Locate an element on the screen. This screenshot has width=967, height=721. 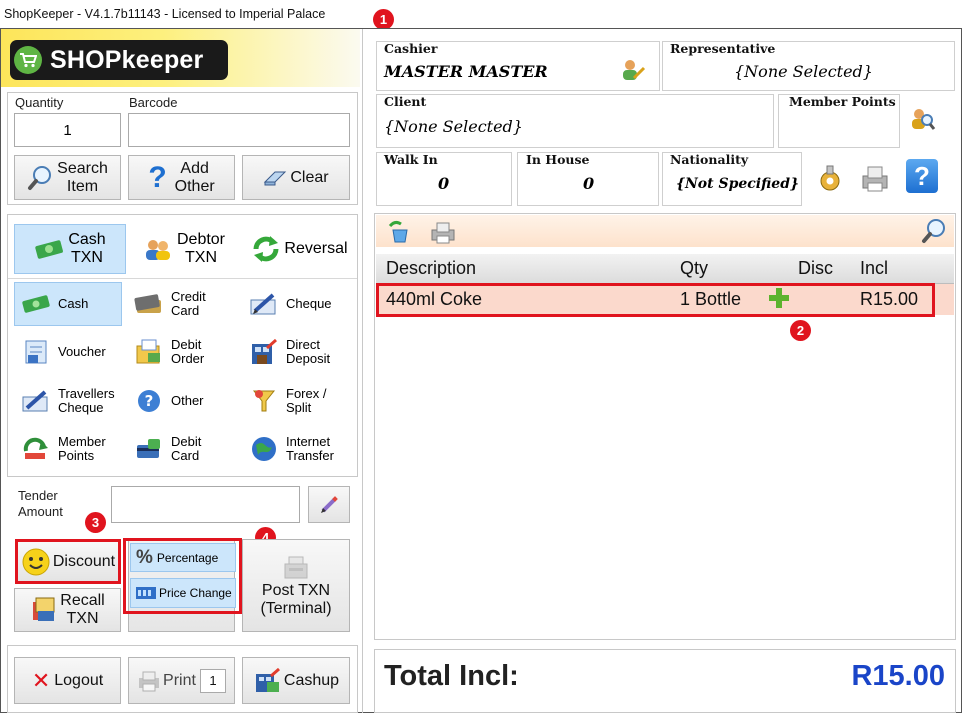
debit-card-icon is located at coordinates (149, 449).